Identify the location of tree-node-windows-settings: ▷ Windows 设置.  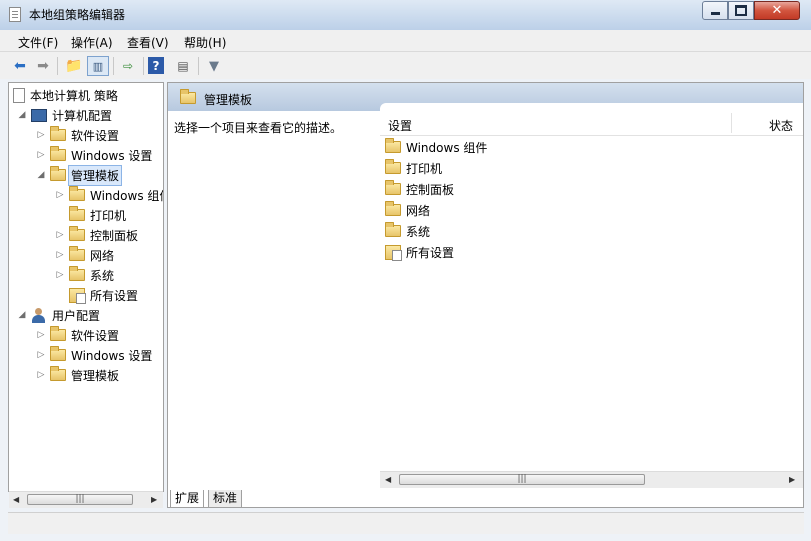
(94, 155).